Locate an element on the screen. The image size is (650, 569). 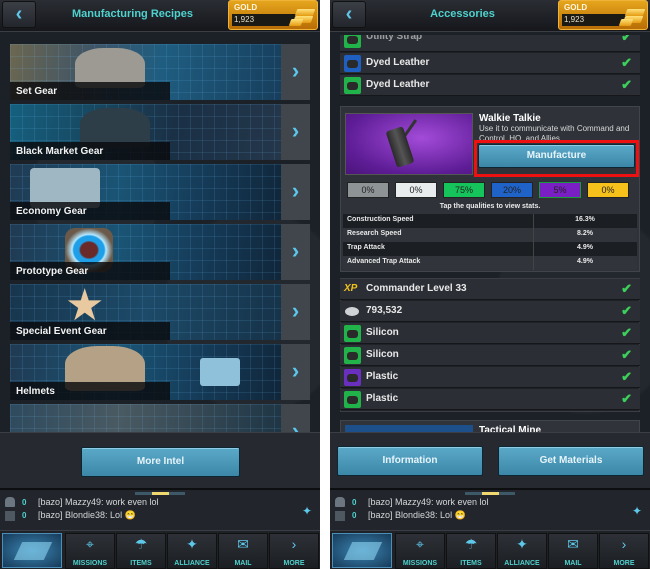
envelope-icon: ✉ is located at coordinates (573, 544).